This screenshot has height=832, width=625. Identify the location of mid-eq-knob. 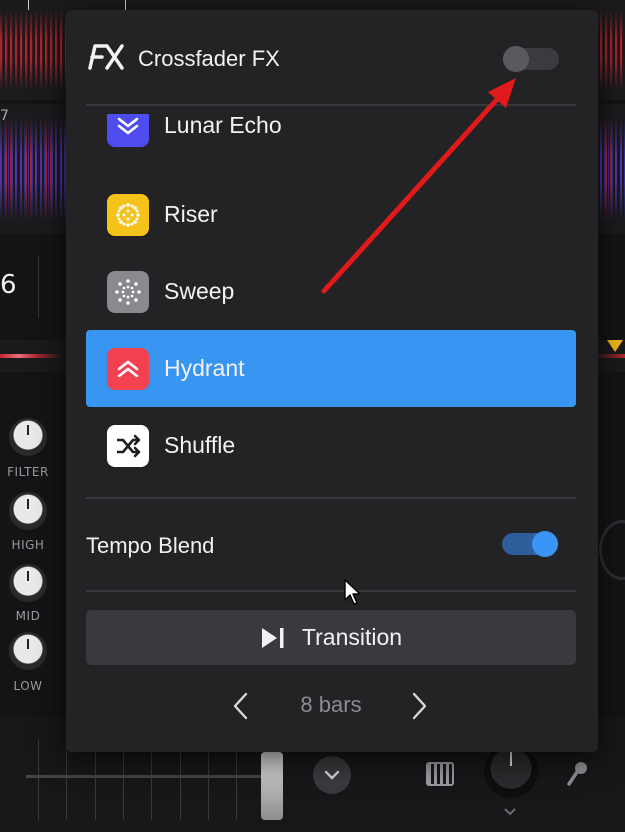
(28, 583).